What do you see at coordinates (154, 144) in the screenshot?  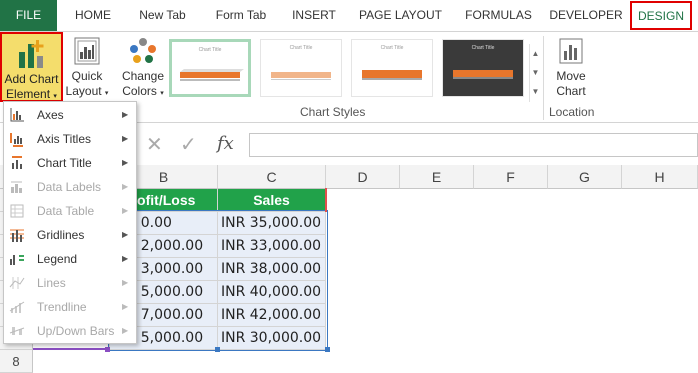 I see `cancel-icon: ✕` at bounding box center [154, 144].